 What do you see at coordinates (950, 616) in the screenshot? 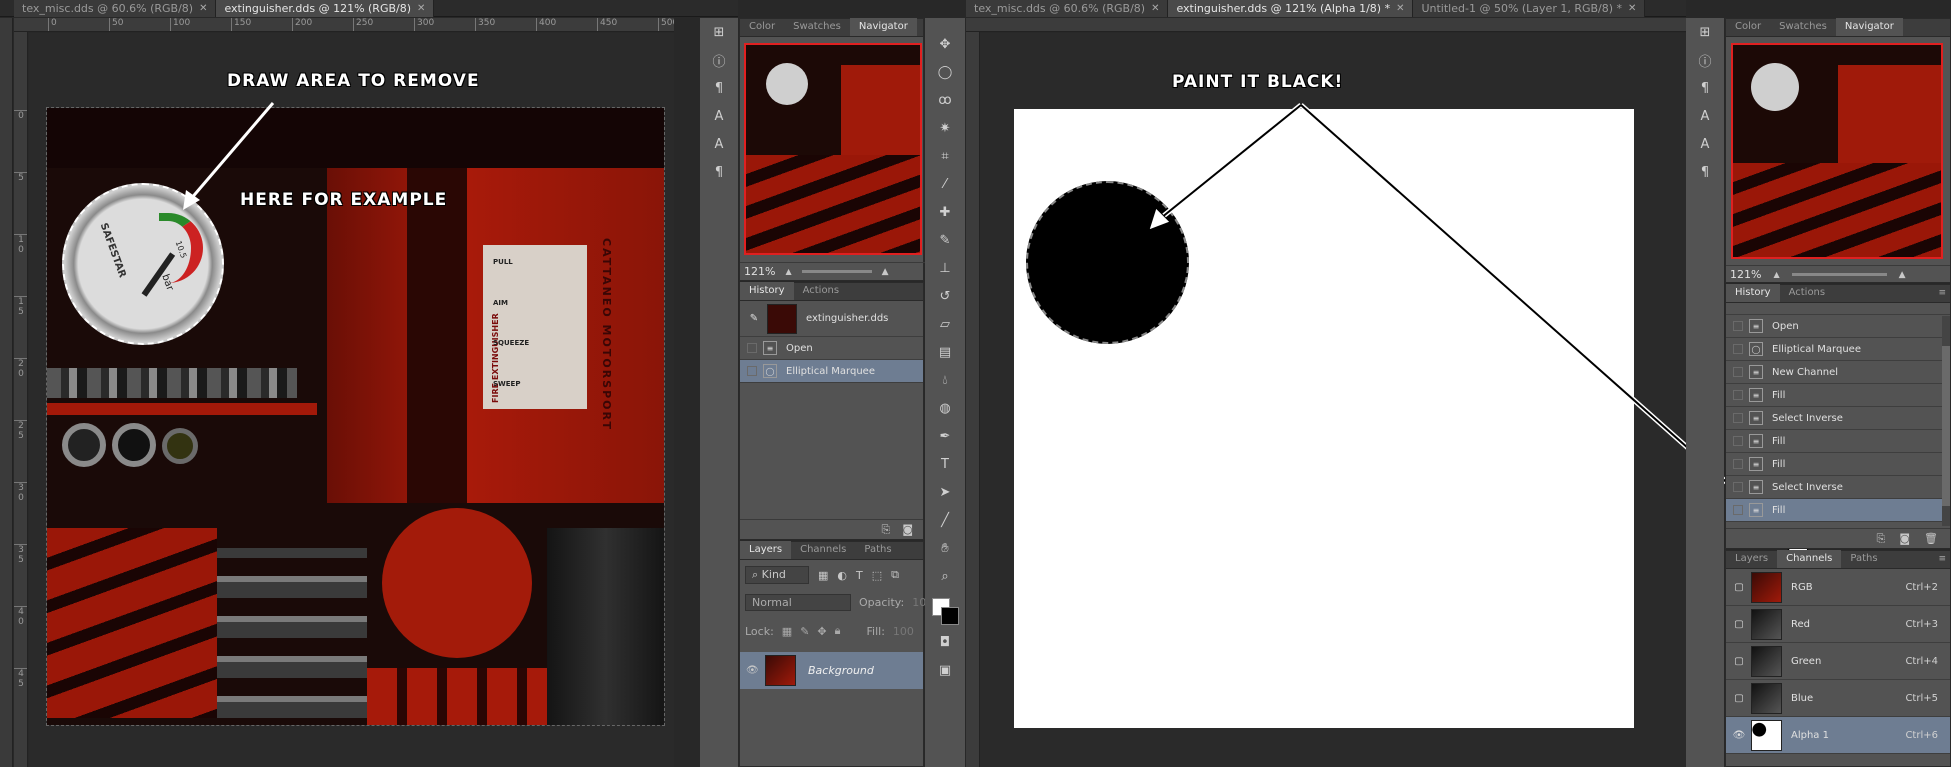
I see `background-color-swatch` at bounding box center [950, 616].